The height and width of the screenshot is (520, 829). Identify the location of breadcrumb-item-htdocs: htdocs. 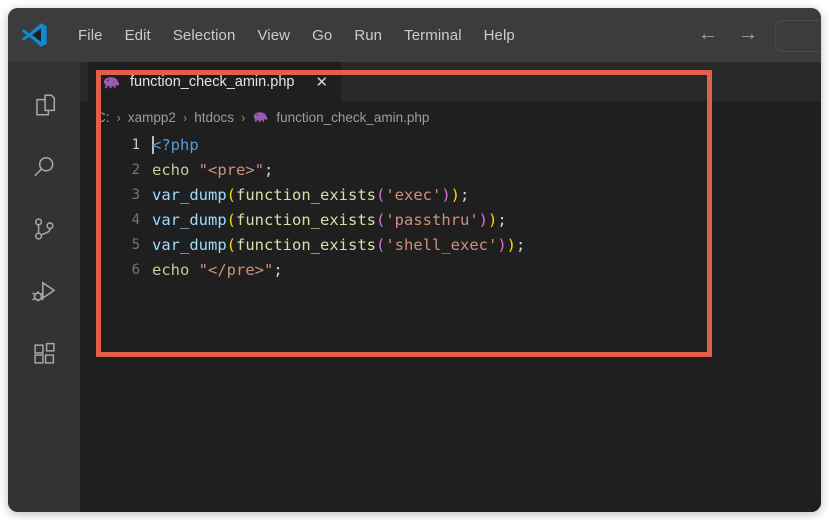
(214, 117).